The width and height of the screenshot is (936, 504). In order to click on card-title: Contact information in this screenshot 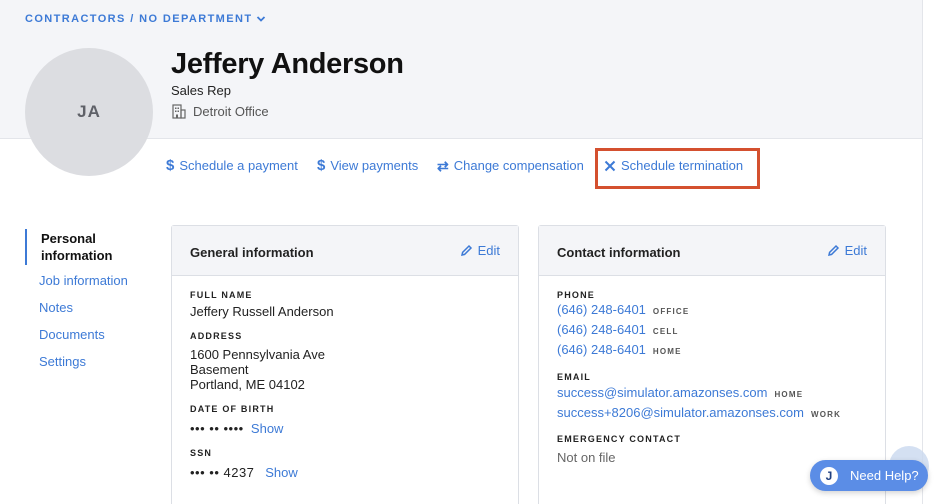, I will do `click(619, 252)`.